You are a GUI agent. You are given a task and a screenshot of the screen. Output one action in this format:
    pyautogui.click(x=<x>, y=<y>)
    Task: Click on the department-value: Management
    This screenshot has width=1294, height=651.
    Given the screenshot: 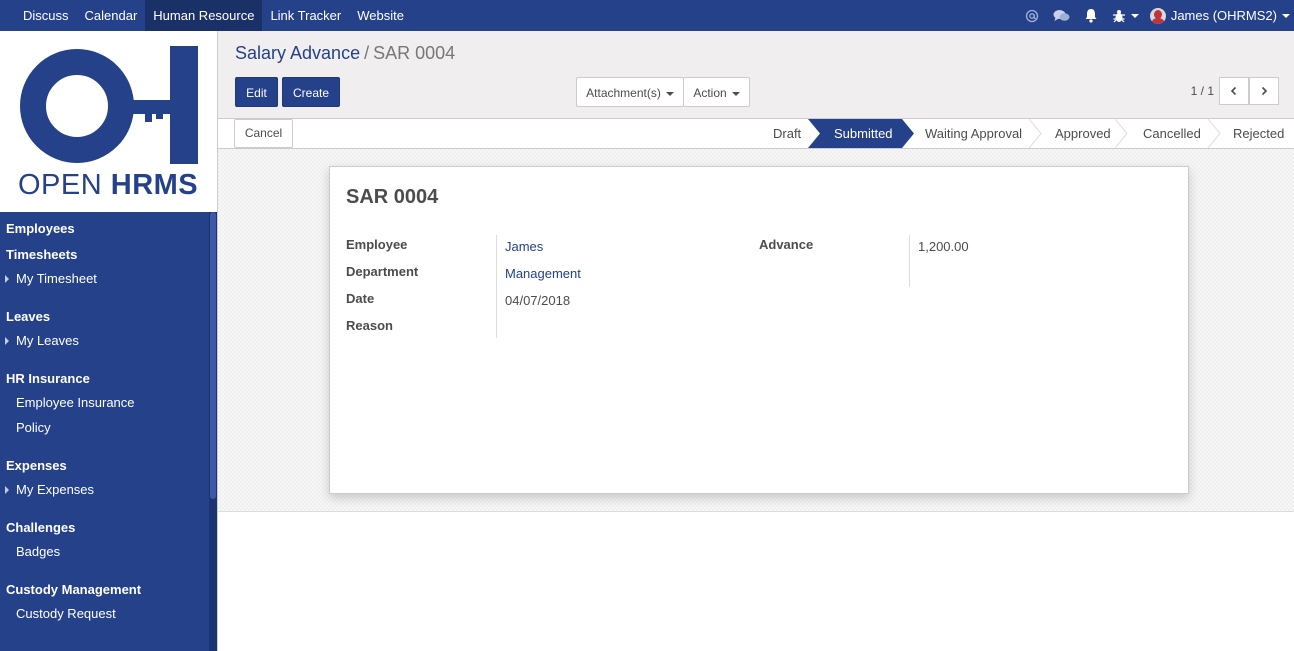 What is the action you would take?
    pyautogui.click(x=543, y=273)
    